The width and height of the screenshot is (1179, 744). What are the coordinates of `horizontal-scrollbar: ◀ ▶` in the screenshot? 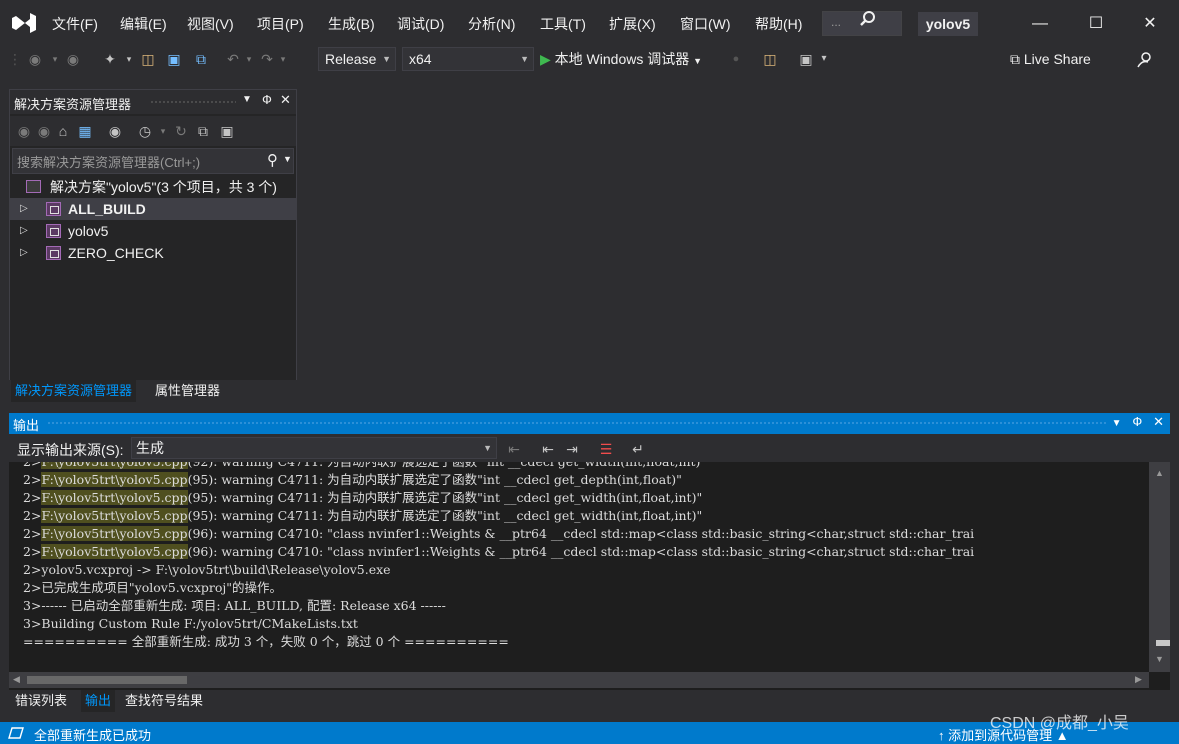 It's located at (579, 680).